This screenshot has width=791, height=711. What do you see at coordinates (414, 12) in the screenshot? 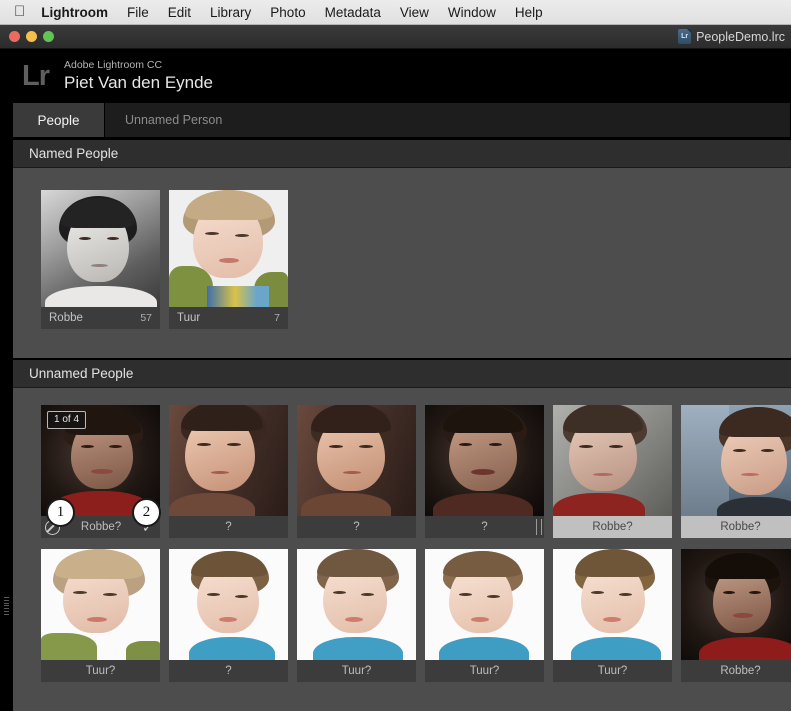
I see `menu-item-view: View` at bounding box center [414, 12].